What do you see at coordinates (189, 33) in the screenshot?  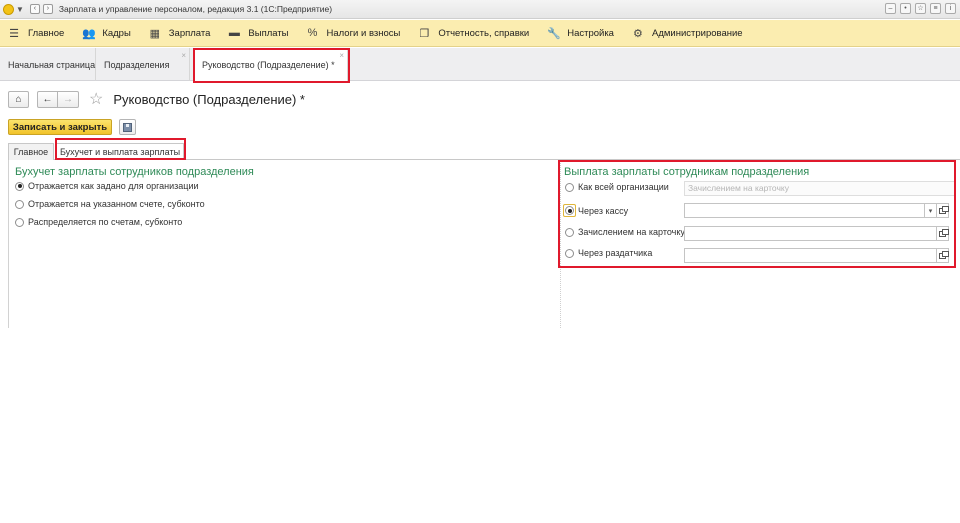 I see `menu-item-label: Зарплата` at bounding box center [189, 33].